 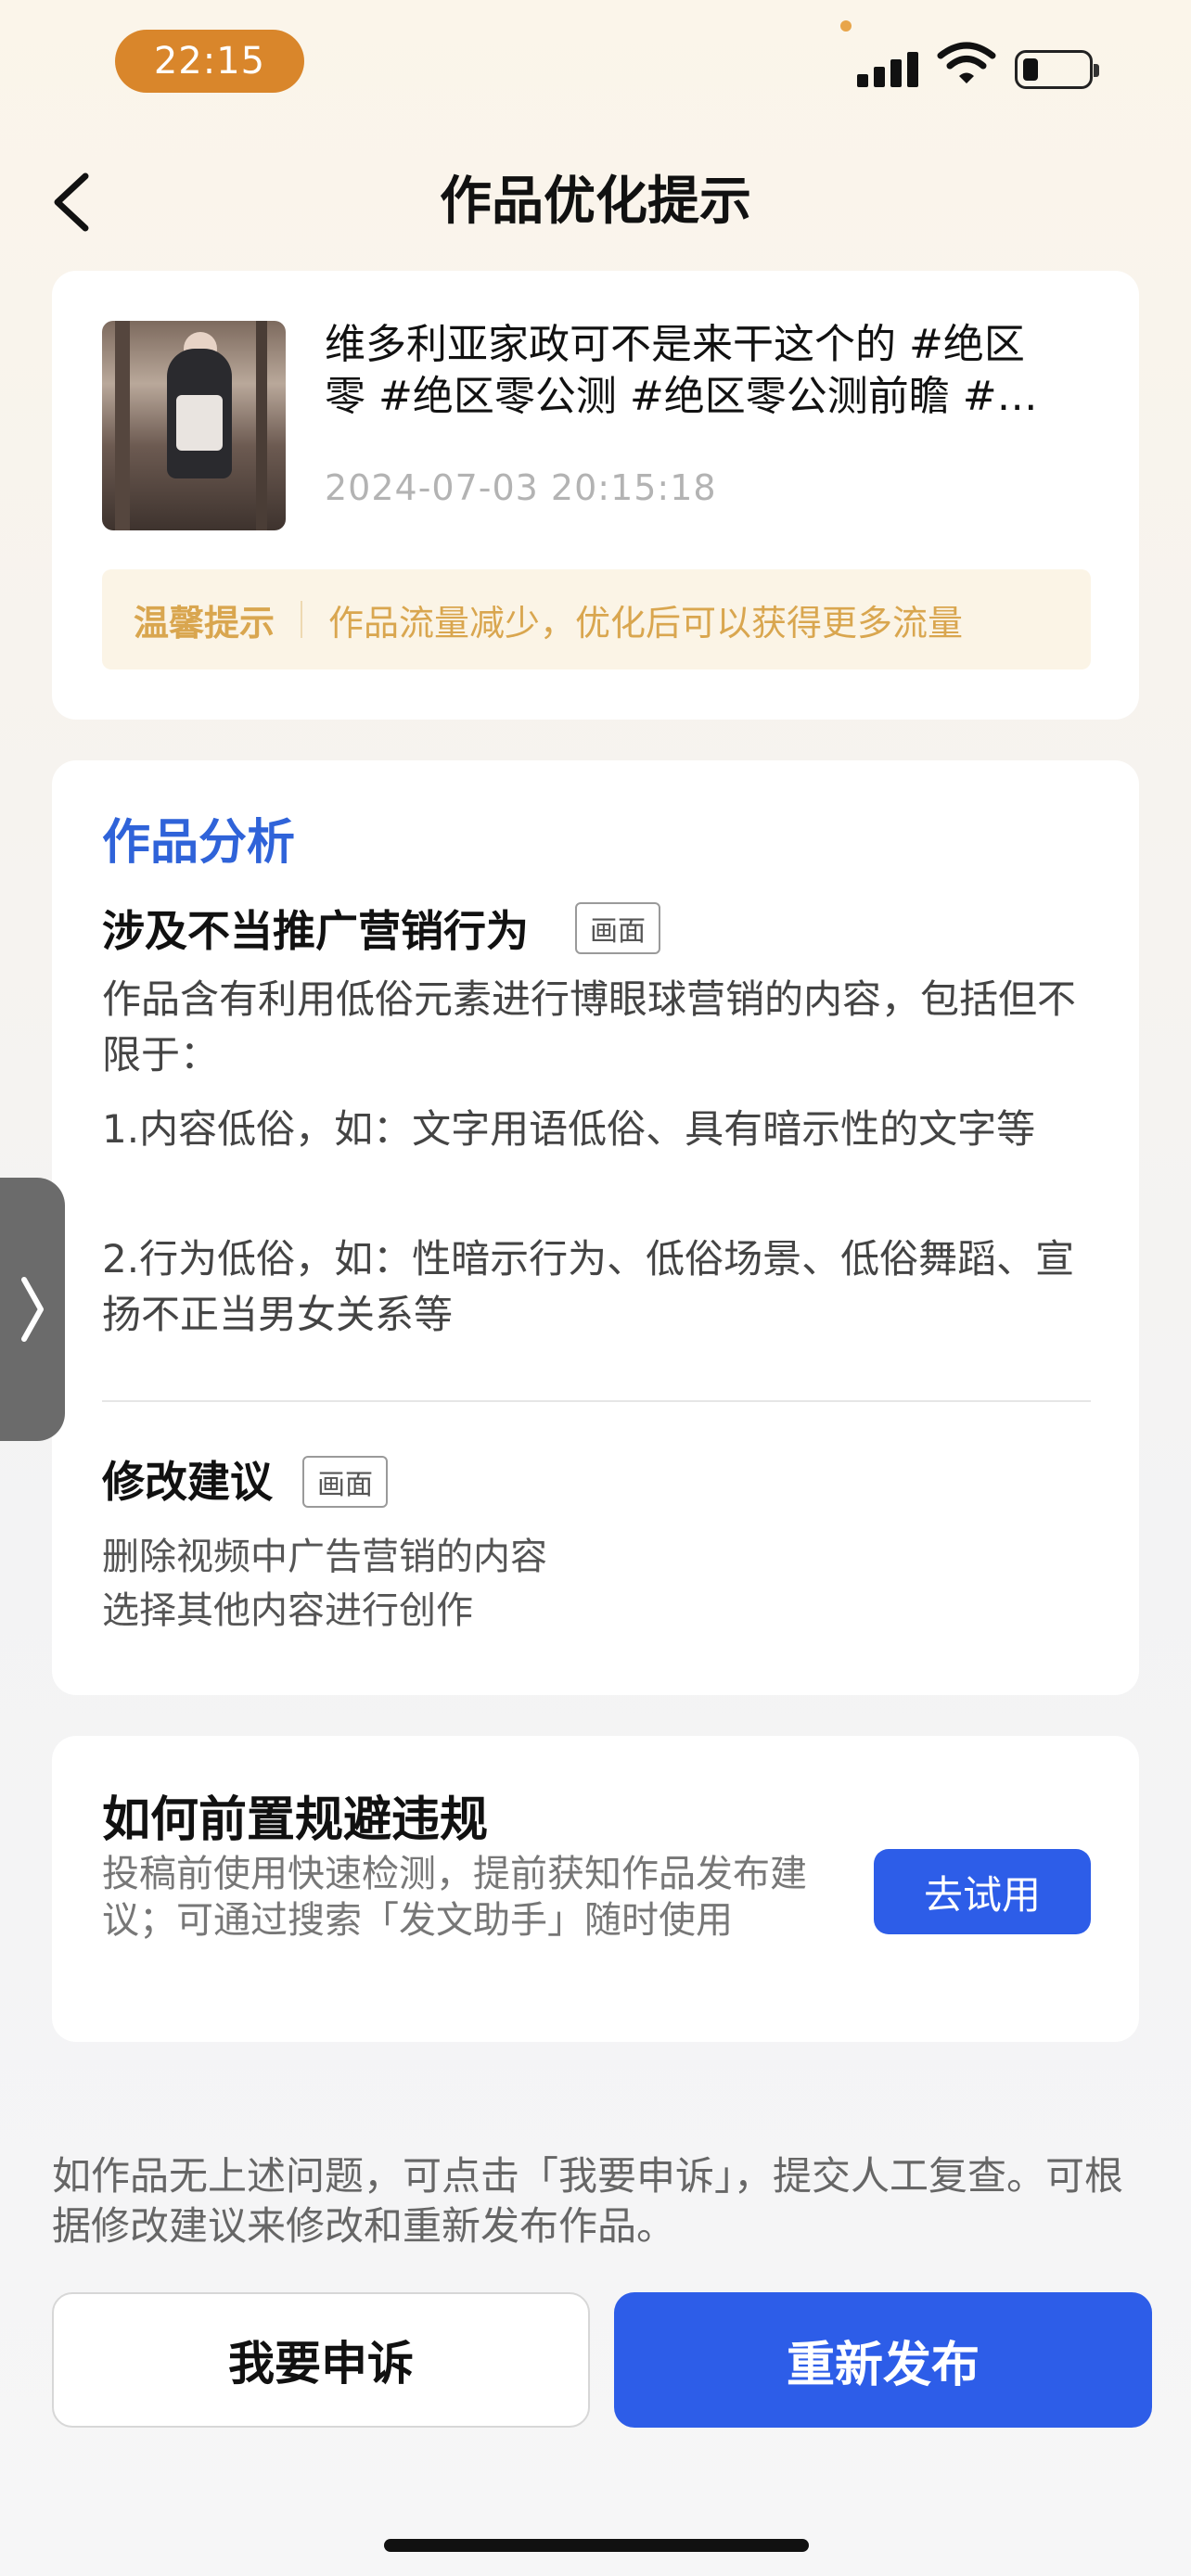 I want to click on side-expand-handle, so click(x=32, y=1310).